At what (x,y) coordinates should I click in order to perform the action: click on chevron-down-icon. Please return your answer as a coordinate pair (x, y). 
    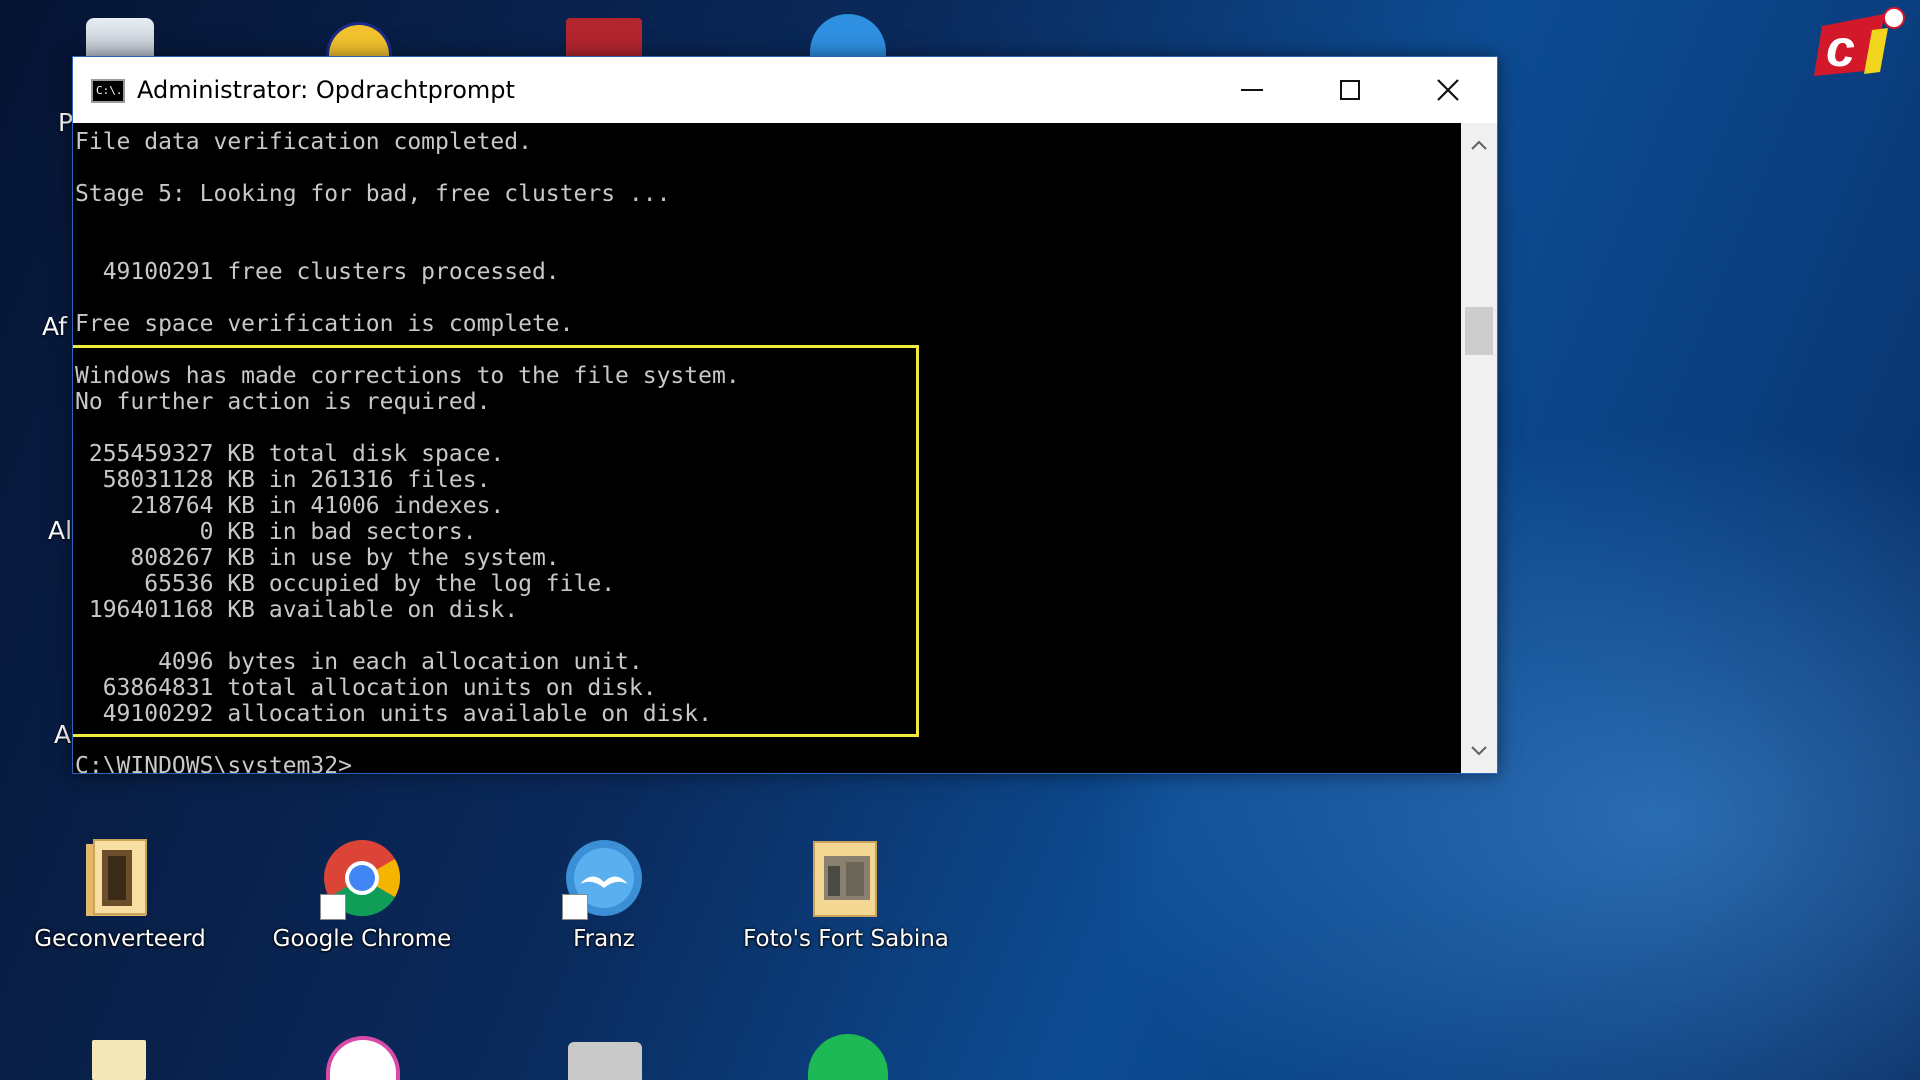
    Looking at the image, I should click on (1479, 751).